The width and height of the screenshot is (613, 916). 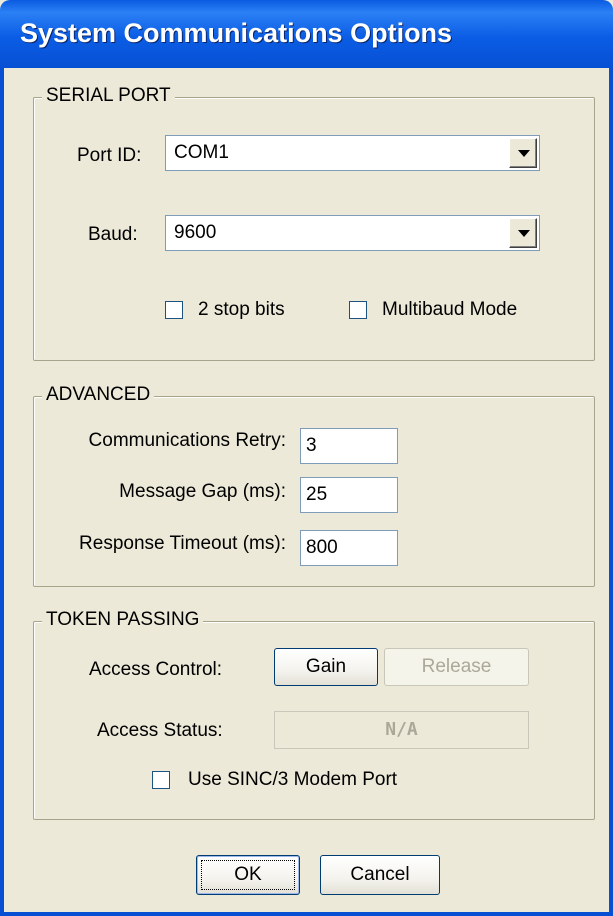 I want to click on gain-button: Gain, so click(x=326, y=667).